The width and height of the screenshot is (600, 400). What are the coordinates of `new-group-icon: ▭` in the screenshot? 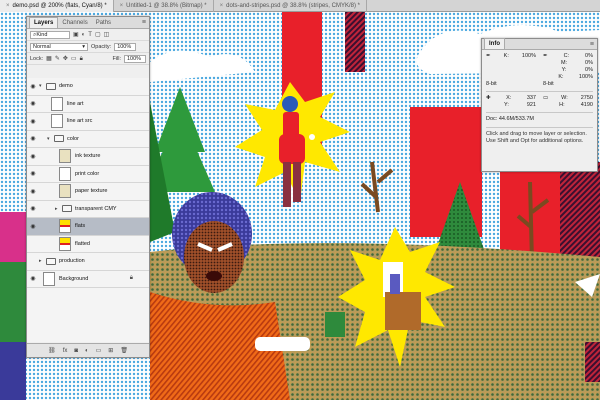 It's located at (99, 350).